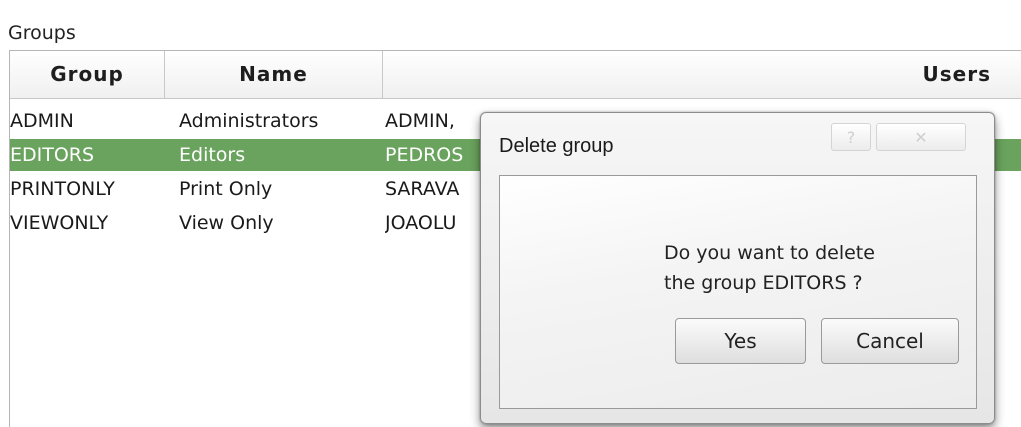 The height and width of the screenshot is (427, 1021). What do you see at coordinates (42, 121) in the screenshot?
I see `cell-group: ADMIN` at bounding box center [42, 121].